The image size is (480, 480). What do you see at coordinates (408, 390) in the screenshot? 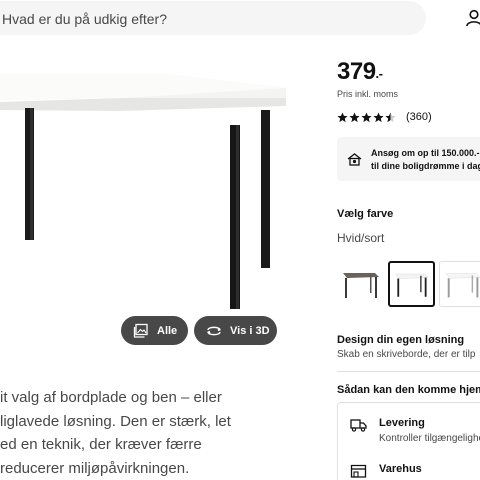
I see `delivery-heading: Sådan kan den komme hjem` at bounding box center [408, 390].